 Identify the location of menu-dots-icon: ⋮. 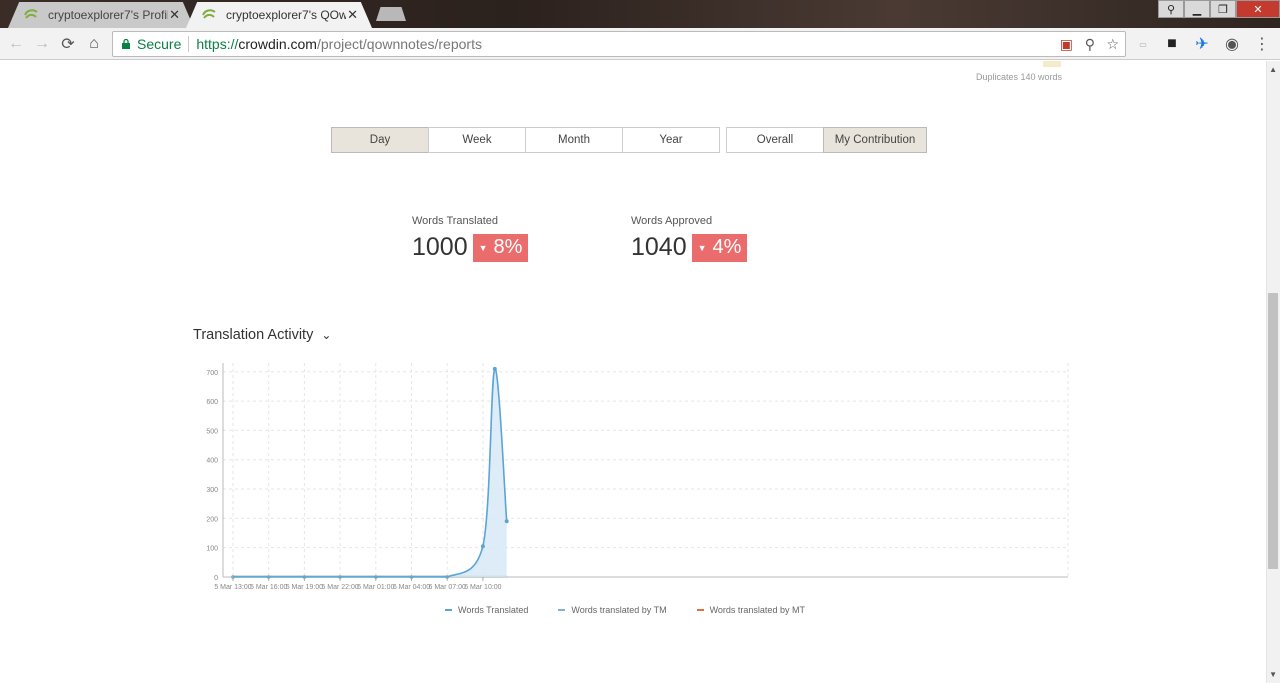
(1262, 44).